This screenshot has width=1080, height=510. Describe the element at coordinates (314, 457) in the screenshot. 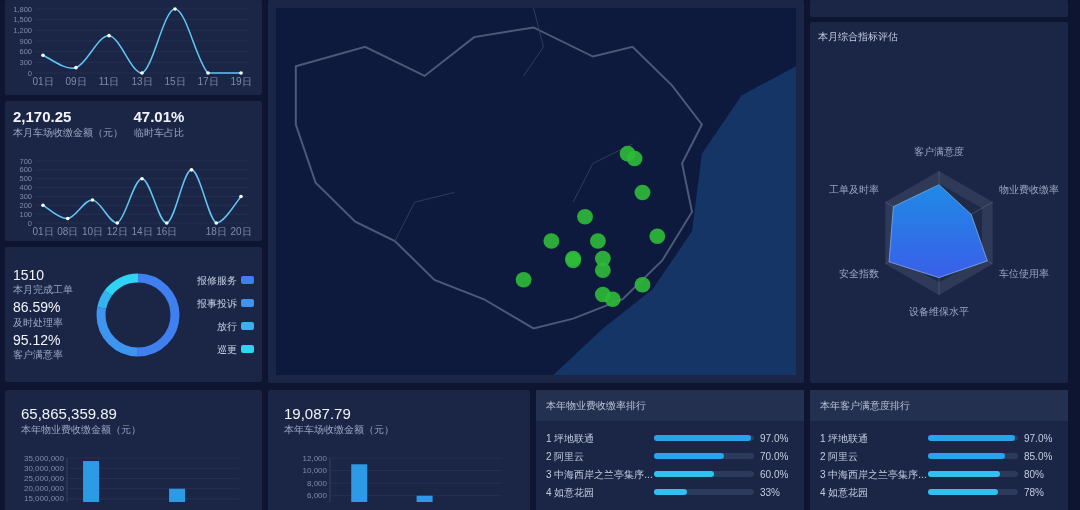

I see `axis-tick-label: 12,000` at that location.